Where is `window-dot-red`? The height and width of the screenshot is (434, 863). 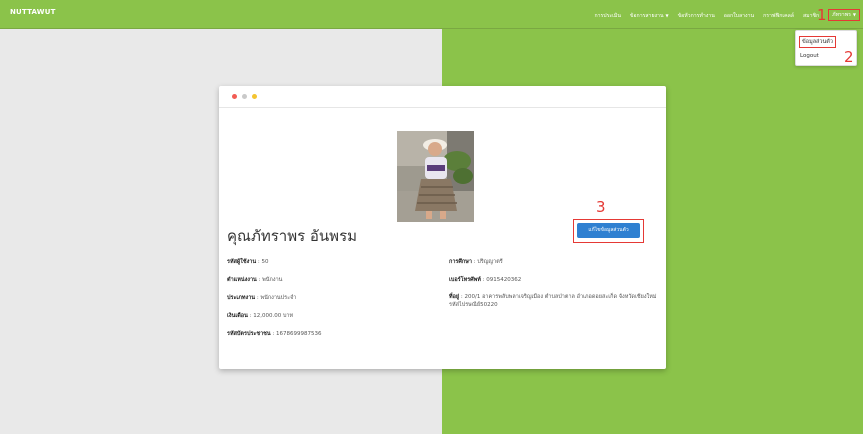
window-dot-red is located at coordinates (234, 96).